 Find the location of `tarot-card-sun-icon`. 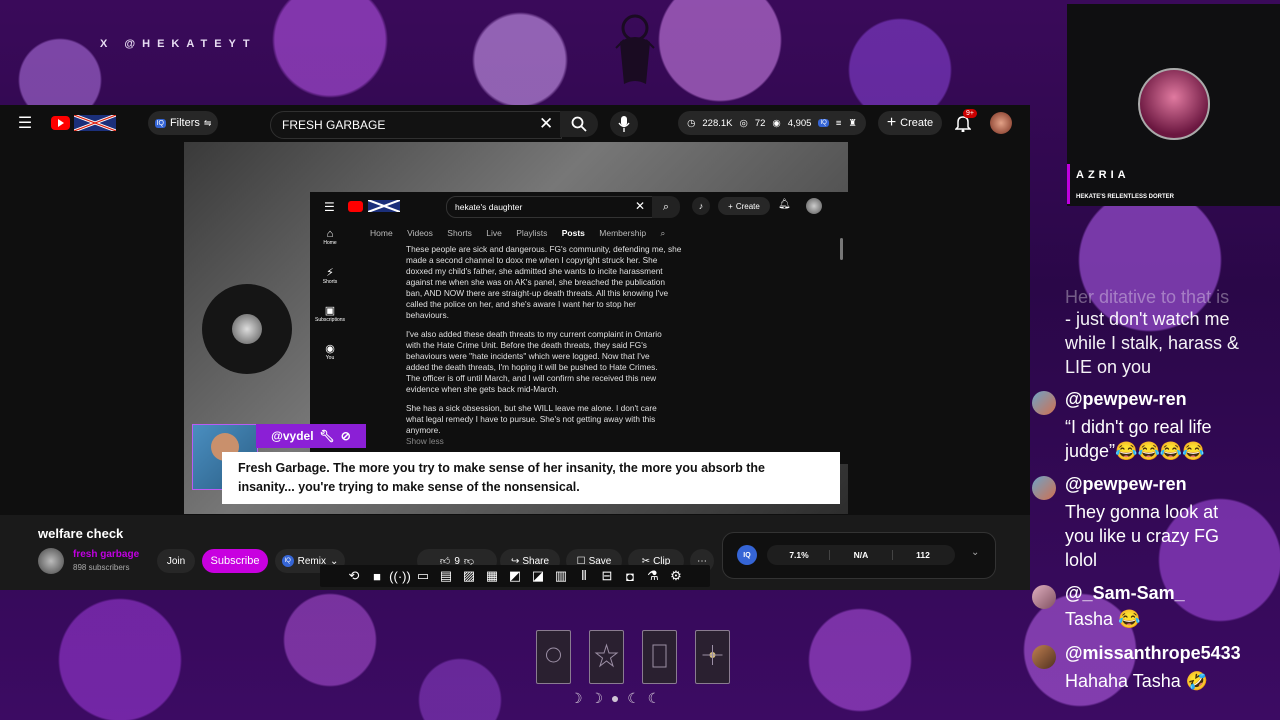

tarot-card-sun-icon is located at coordinates (553, 657).